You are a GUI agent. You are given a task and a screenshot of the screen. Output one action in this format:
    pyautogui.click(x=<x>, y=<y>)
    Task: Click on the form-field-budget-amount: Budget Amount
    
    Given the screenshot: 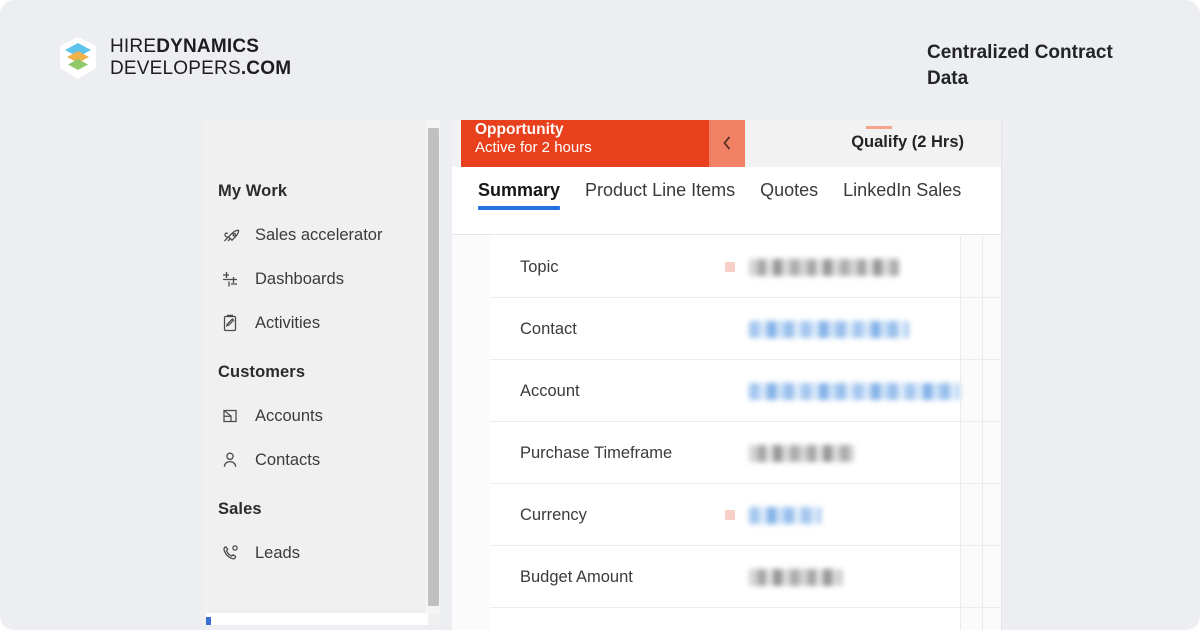 What is the action you would take?
    pyautogui.click(x=745, y=577)
    